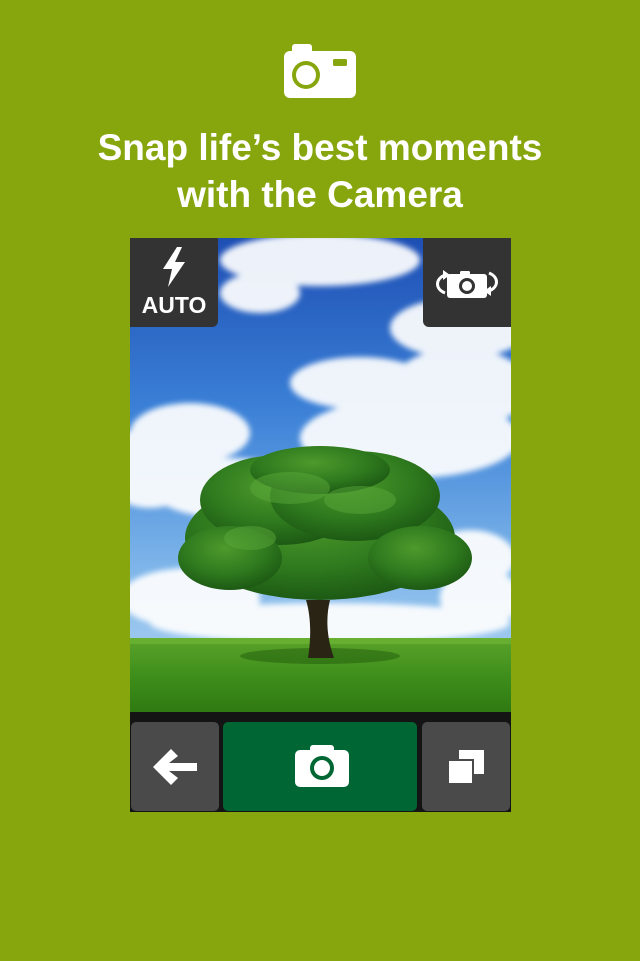 This screenshot has width=640, height=961. Describe the element at coordinates (320, 194) in the screenshot. I see `headline-line-2: with the Camera` at that location.